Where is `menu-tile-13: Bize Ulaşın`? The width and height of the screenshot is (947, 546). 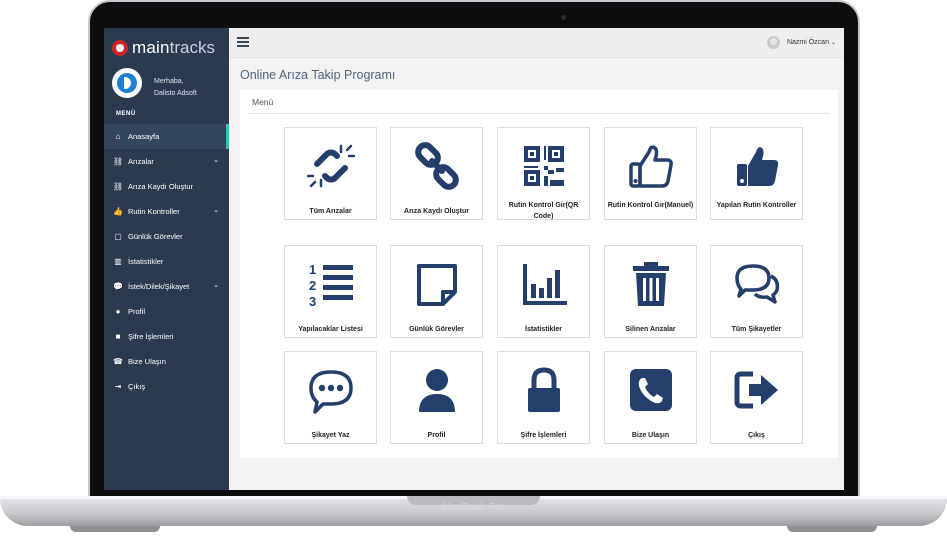 menu-tile-13: Bize Ulaşın is located at coordinates (650, 397).